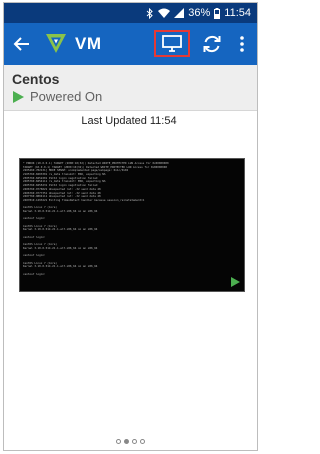  Describe the element at coordinates (88, 43) in the screenshot. I see `page-title: VM` at that location.